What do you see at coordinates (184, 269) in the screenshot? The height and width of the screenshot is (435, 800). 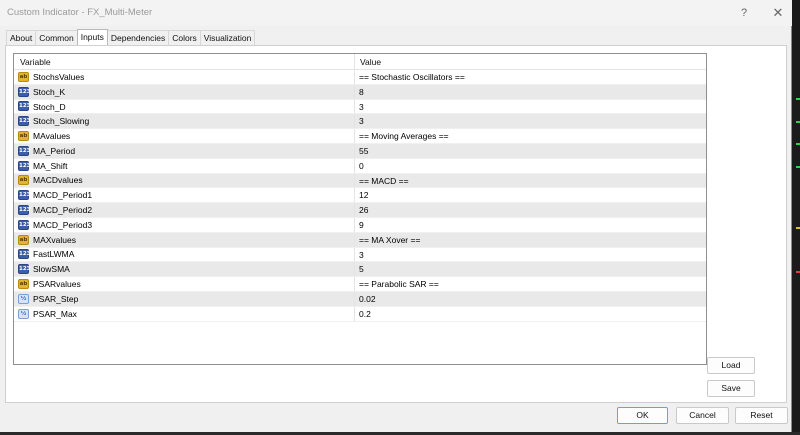 I see `variable-cell: 123 SlowSMA` at bounding box center [184, 269].